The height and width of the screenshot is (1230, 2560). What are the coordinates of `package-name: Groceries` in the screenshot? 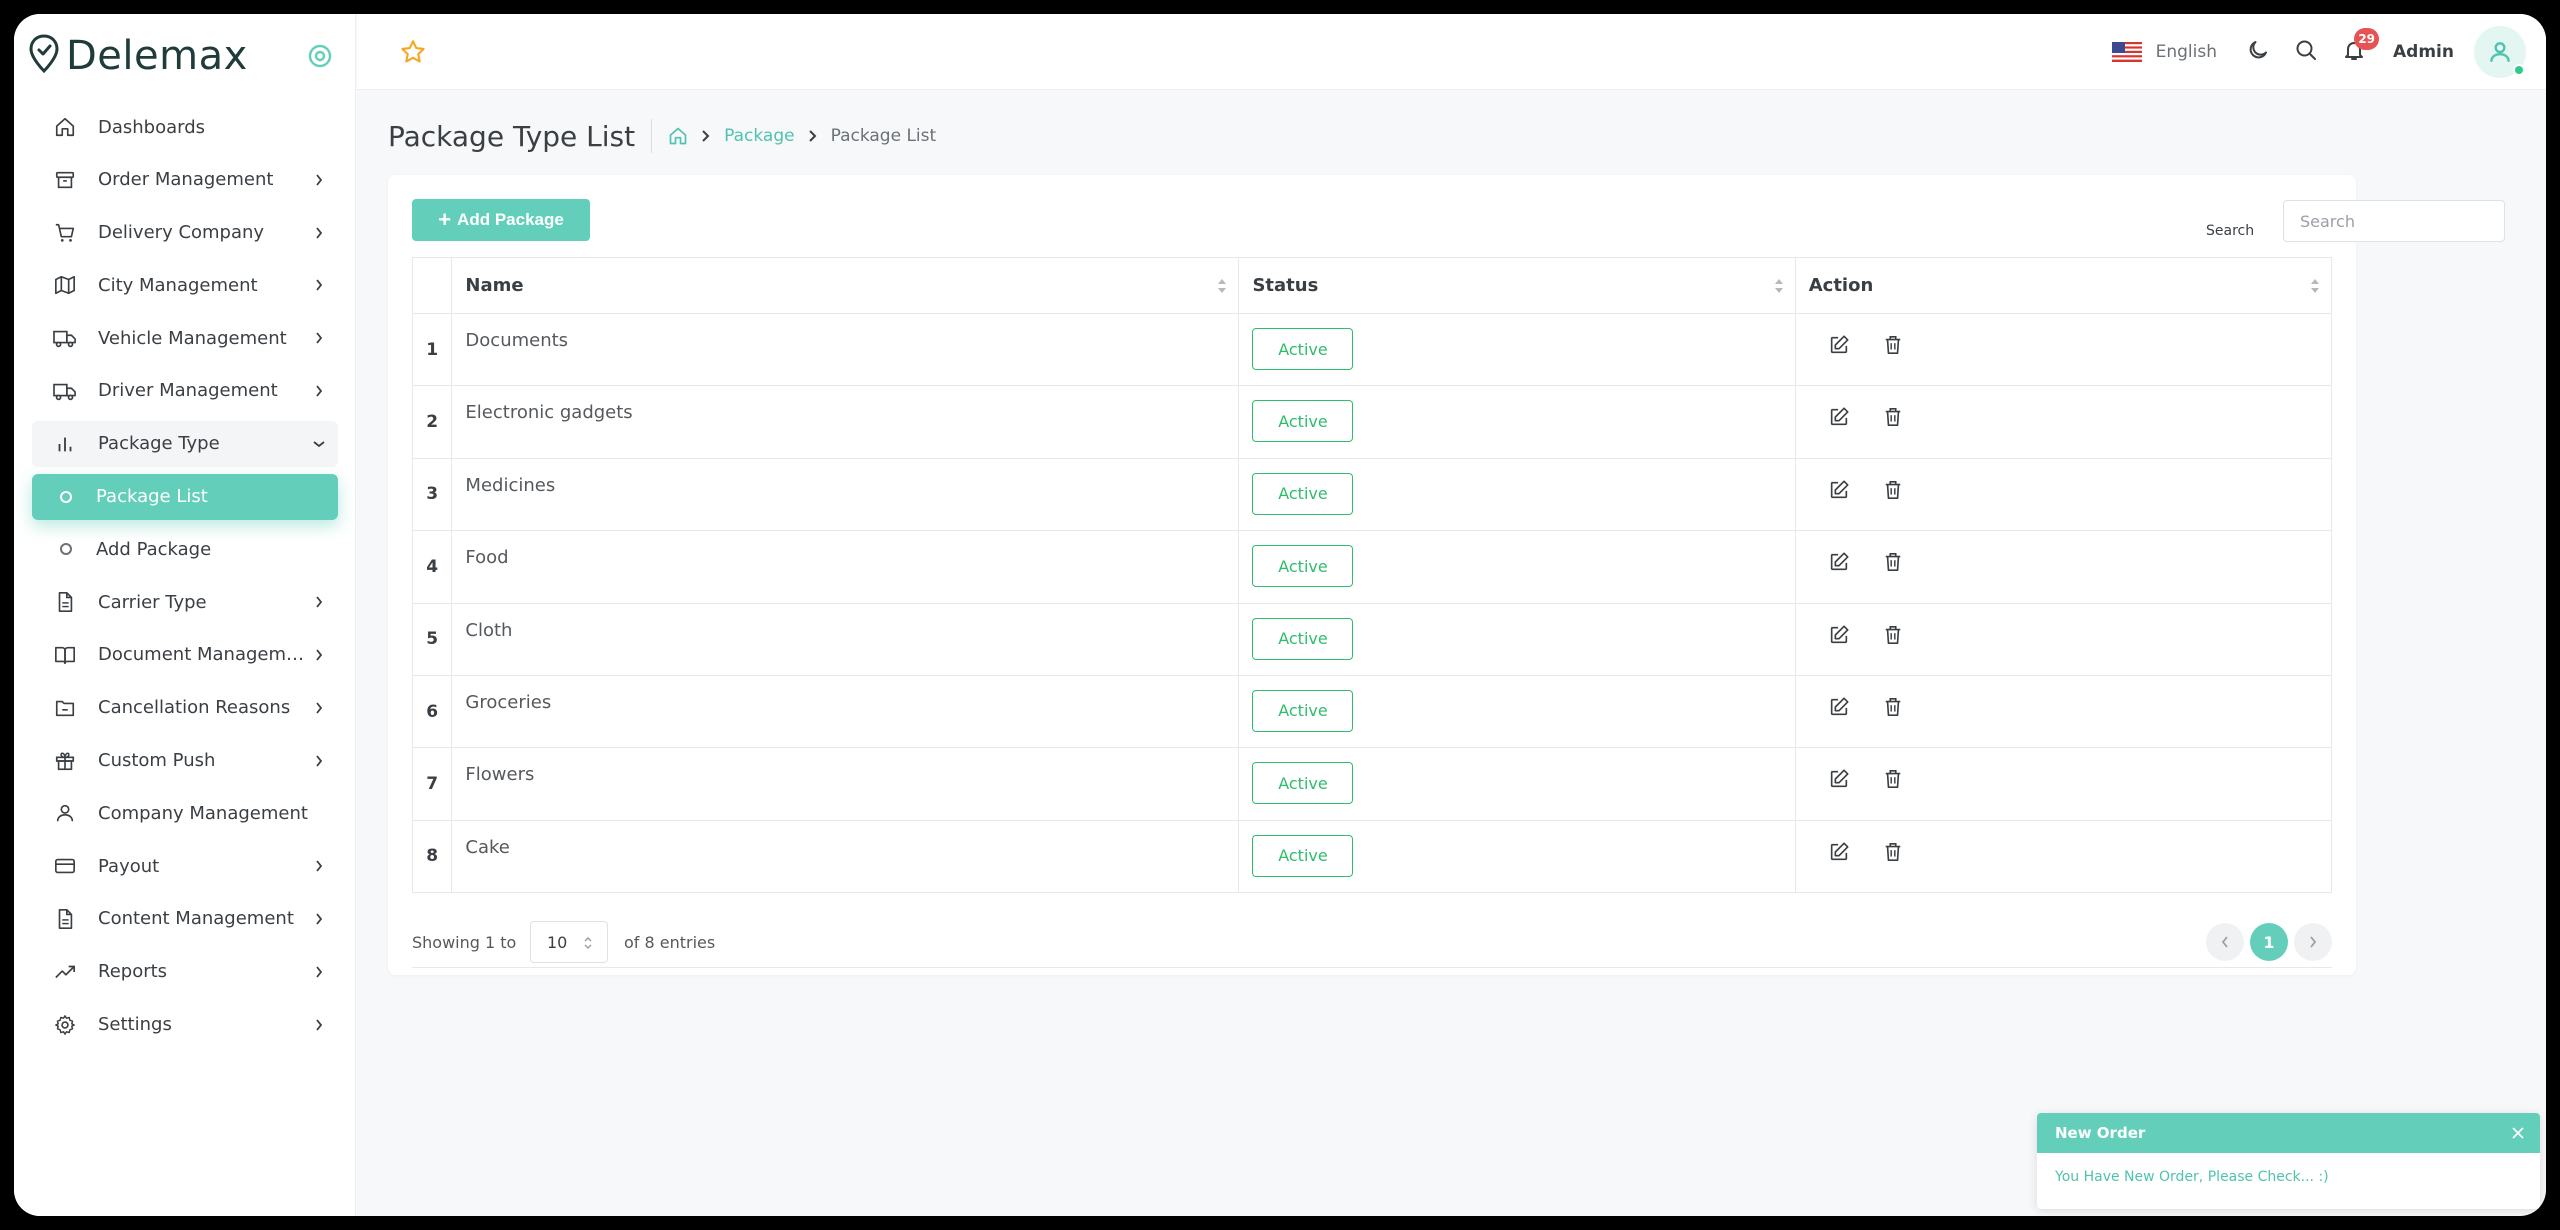 It's located at (845, 711).